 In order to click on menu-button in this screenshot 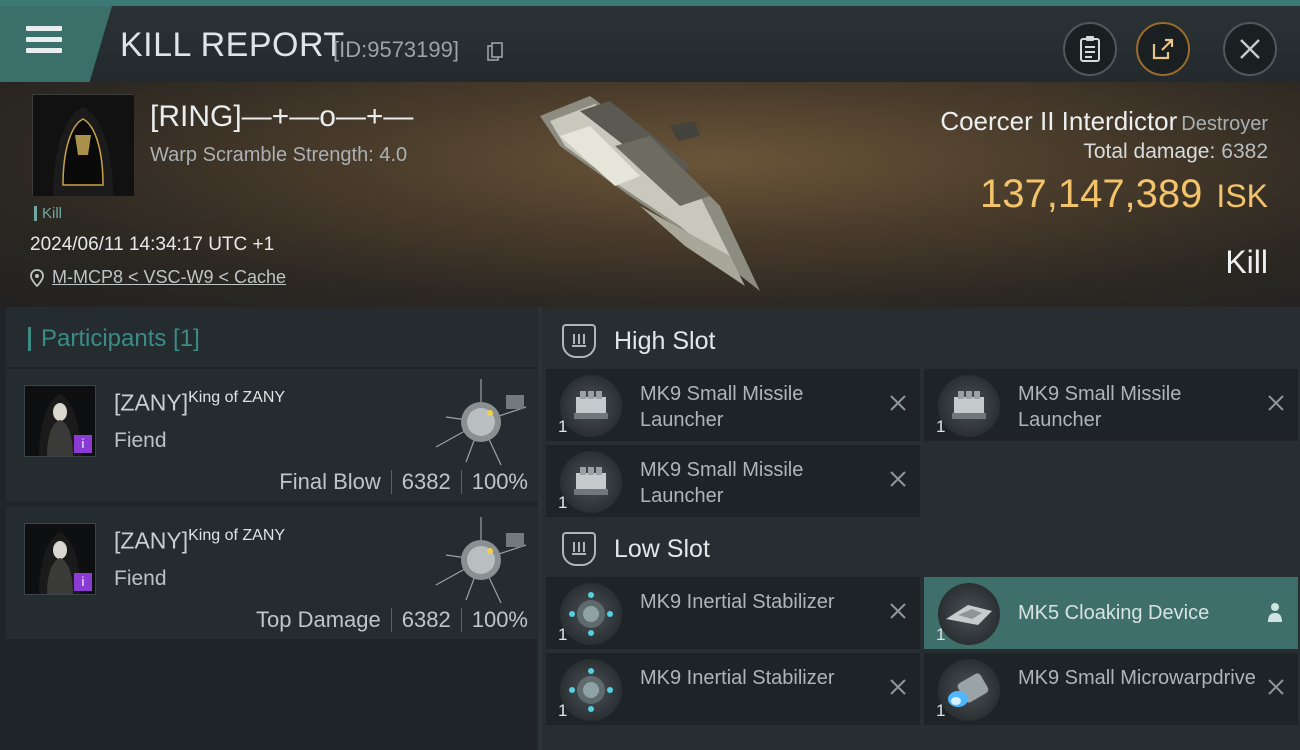, I will do `click(56, 44)`.